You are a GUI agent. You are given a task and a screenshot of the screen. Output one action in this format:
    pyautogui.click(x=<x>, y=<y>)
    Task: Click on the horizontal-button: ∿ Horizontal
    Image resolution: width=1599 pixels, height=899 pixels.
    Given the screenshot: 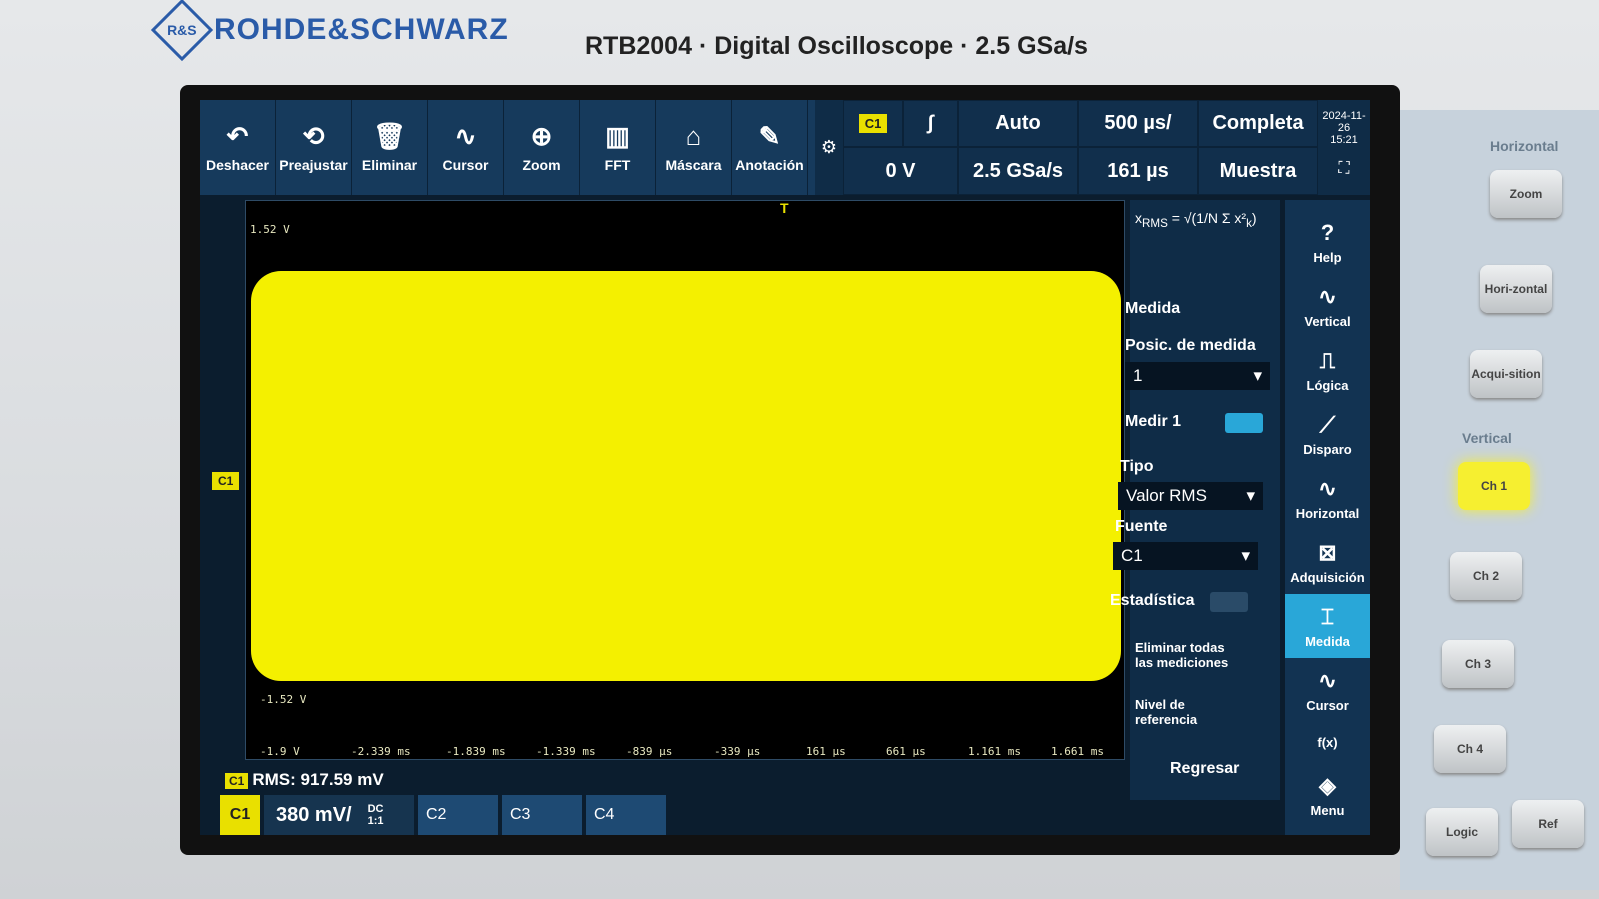 What is the action you would take?
    pyautogui.click(x=1327, y=498)
    